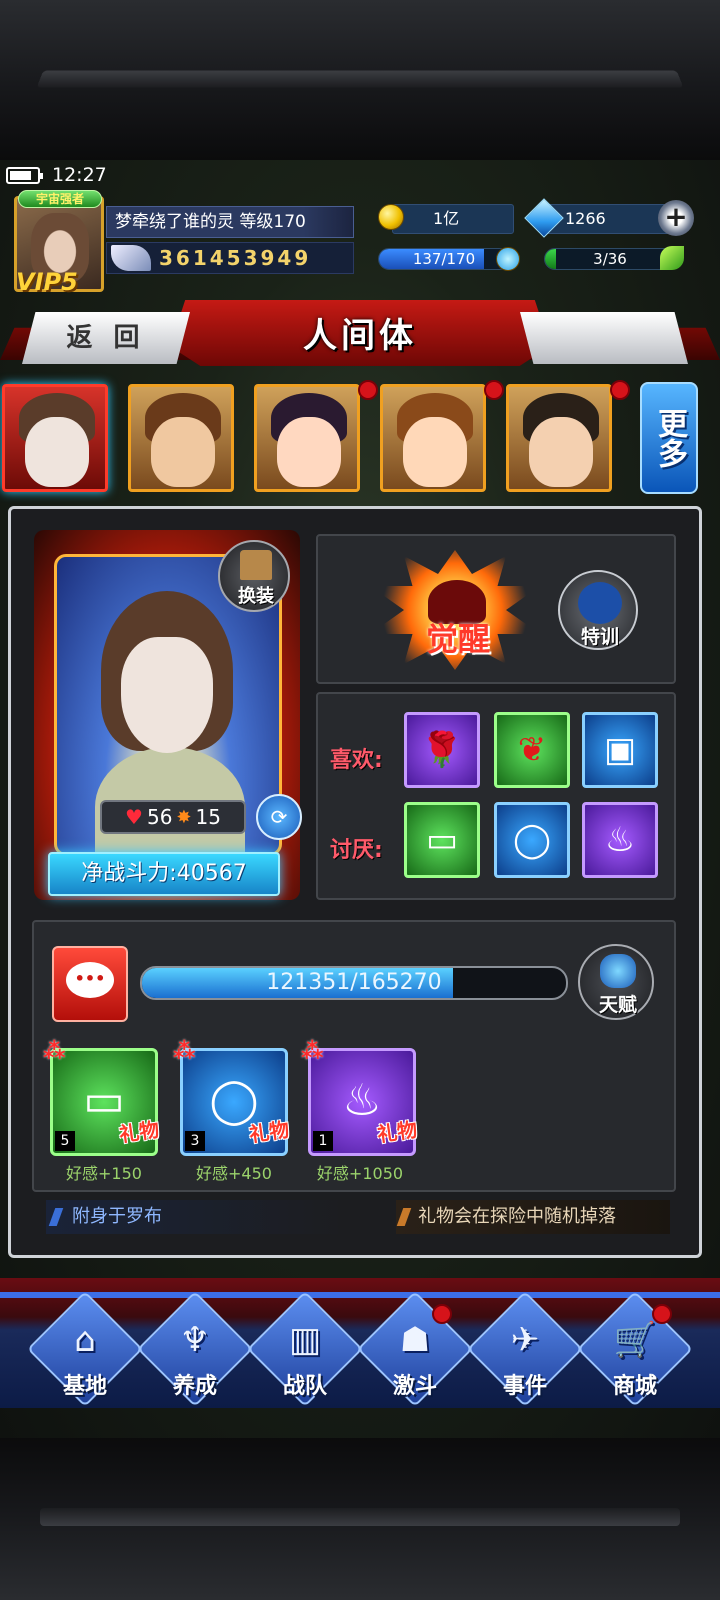 The width and height of the screenshot is (720, 1600). I want to click on dislike-item-ring: ◯, so click(532, 840).